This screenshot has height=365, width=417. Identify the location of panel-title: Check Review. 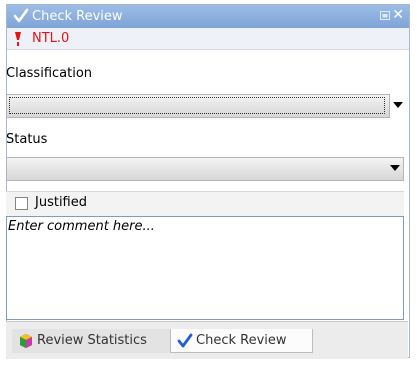
(77, 16).